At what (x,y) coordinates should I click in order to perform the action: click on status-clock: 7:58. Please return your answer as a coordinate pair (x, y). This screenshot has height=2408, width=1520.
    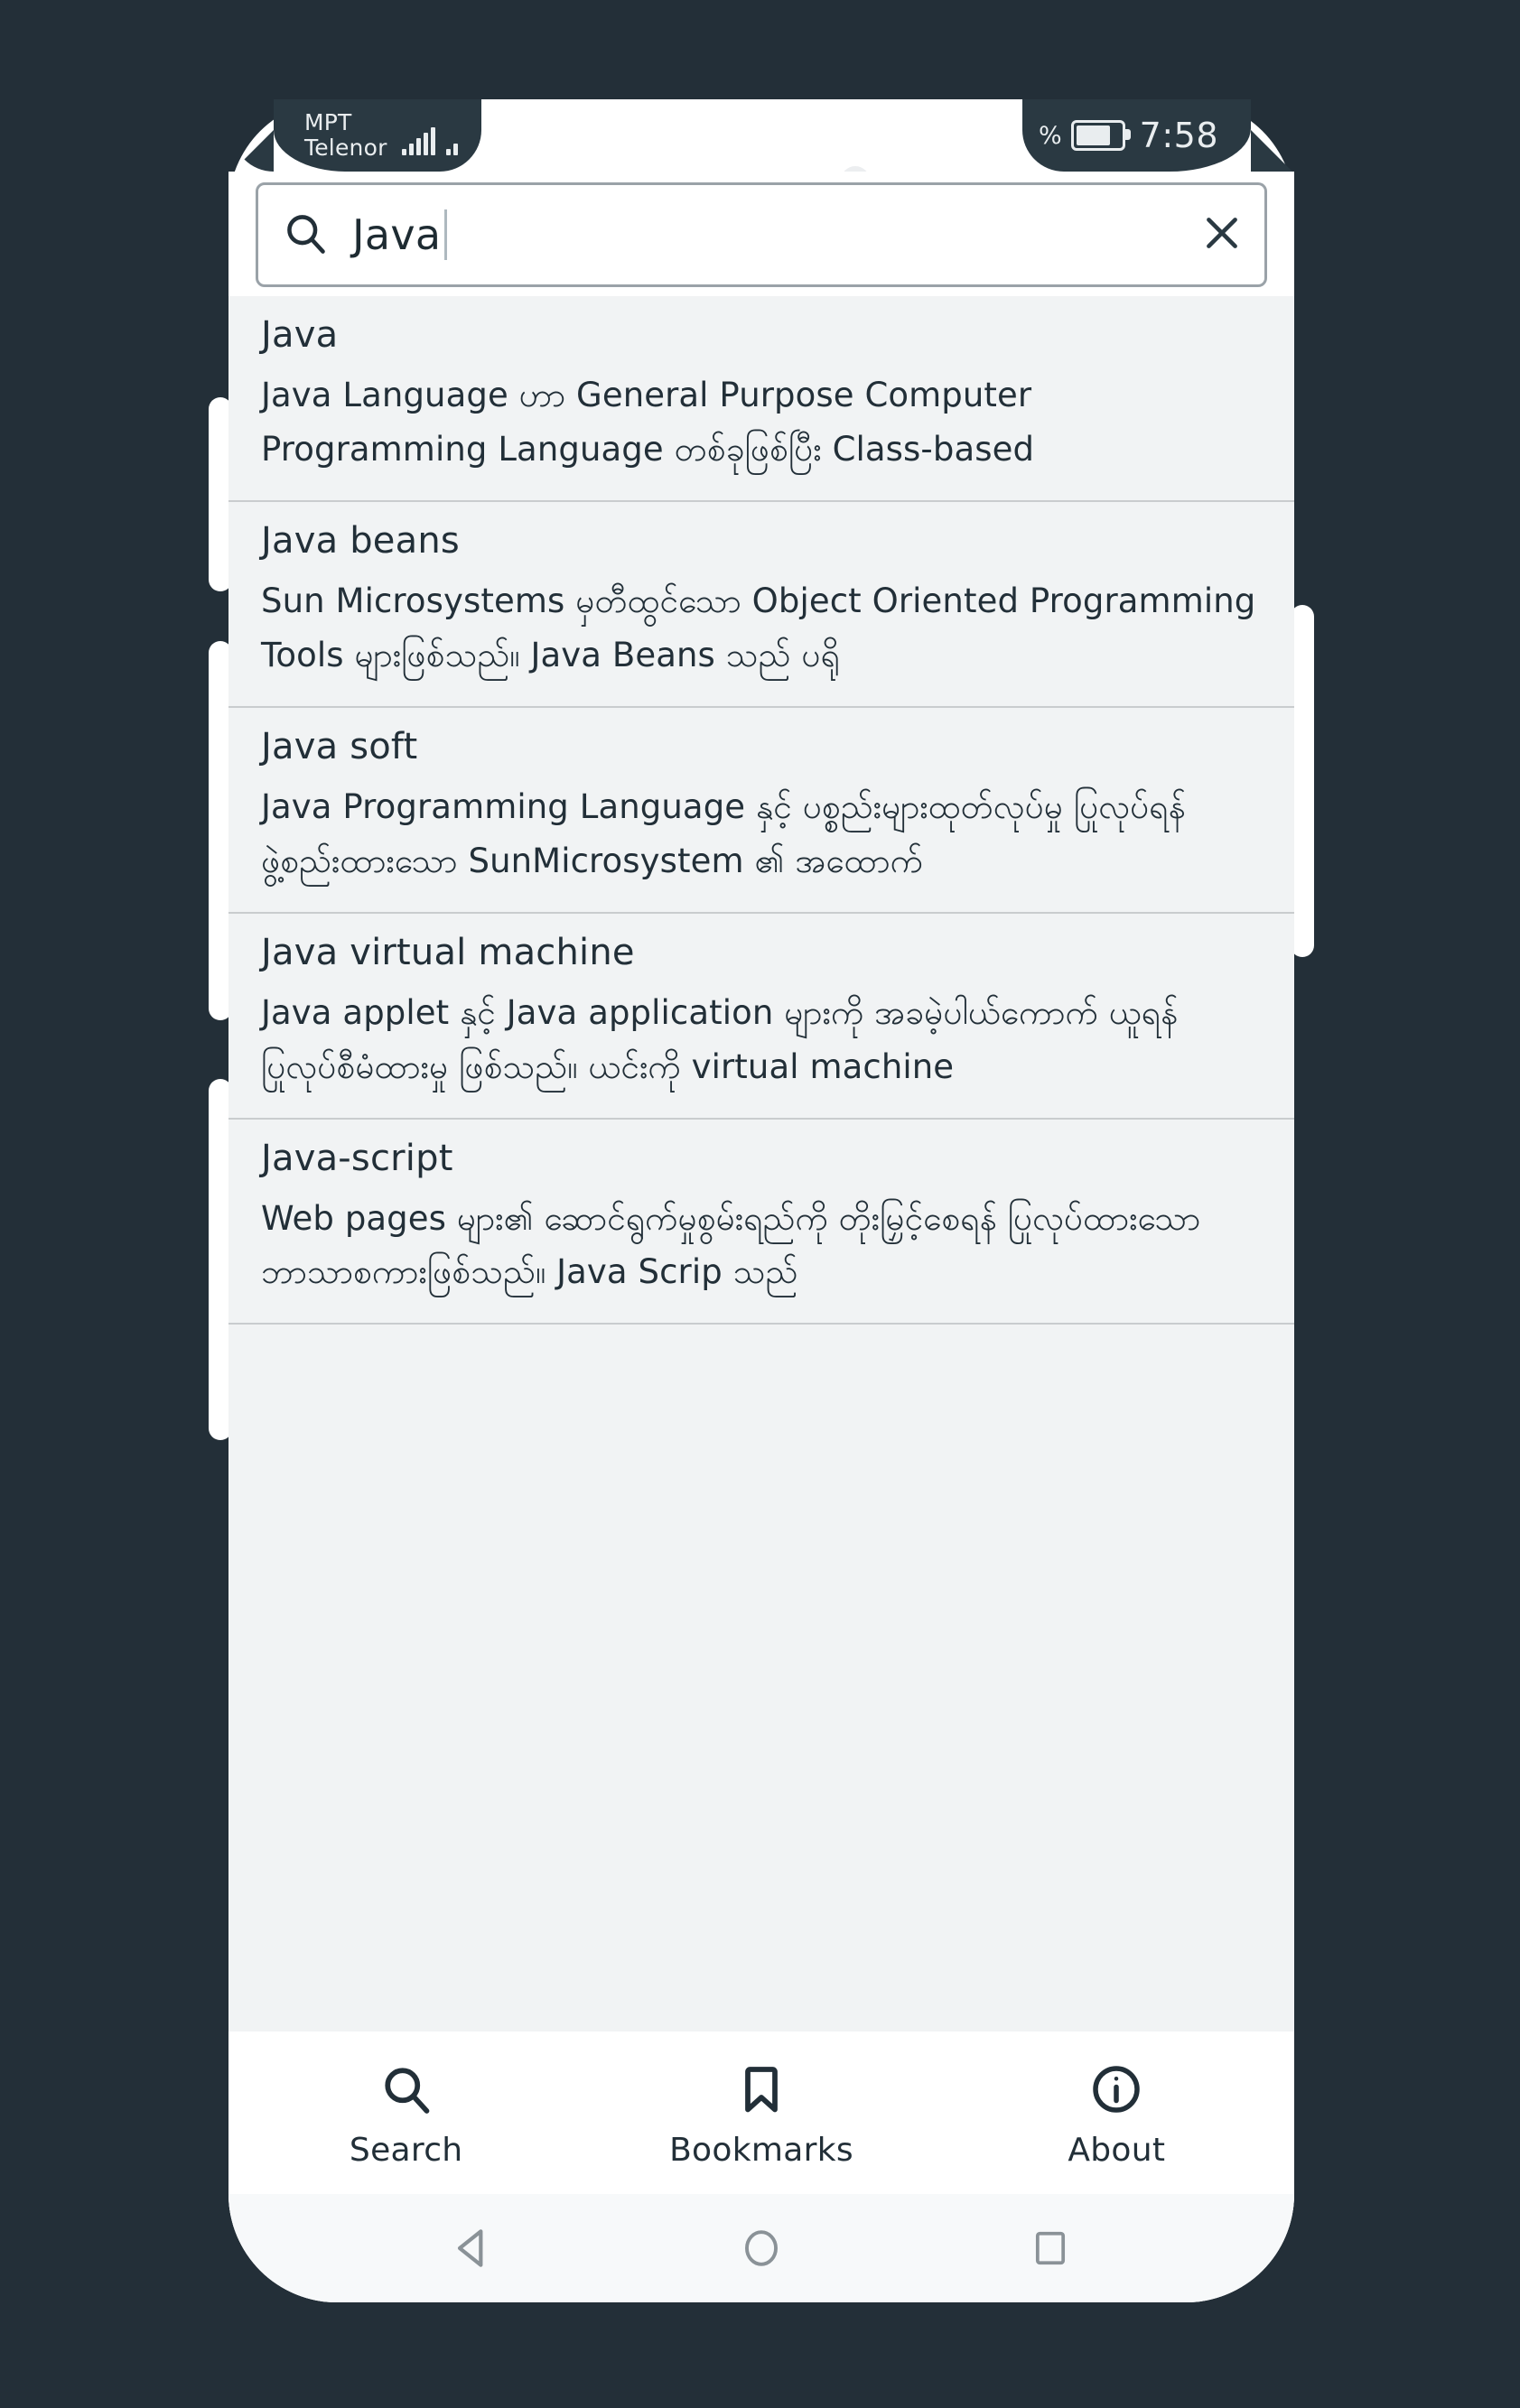
    Looking at the image, I should click on (1178, 135).